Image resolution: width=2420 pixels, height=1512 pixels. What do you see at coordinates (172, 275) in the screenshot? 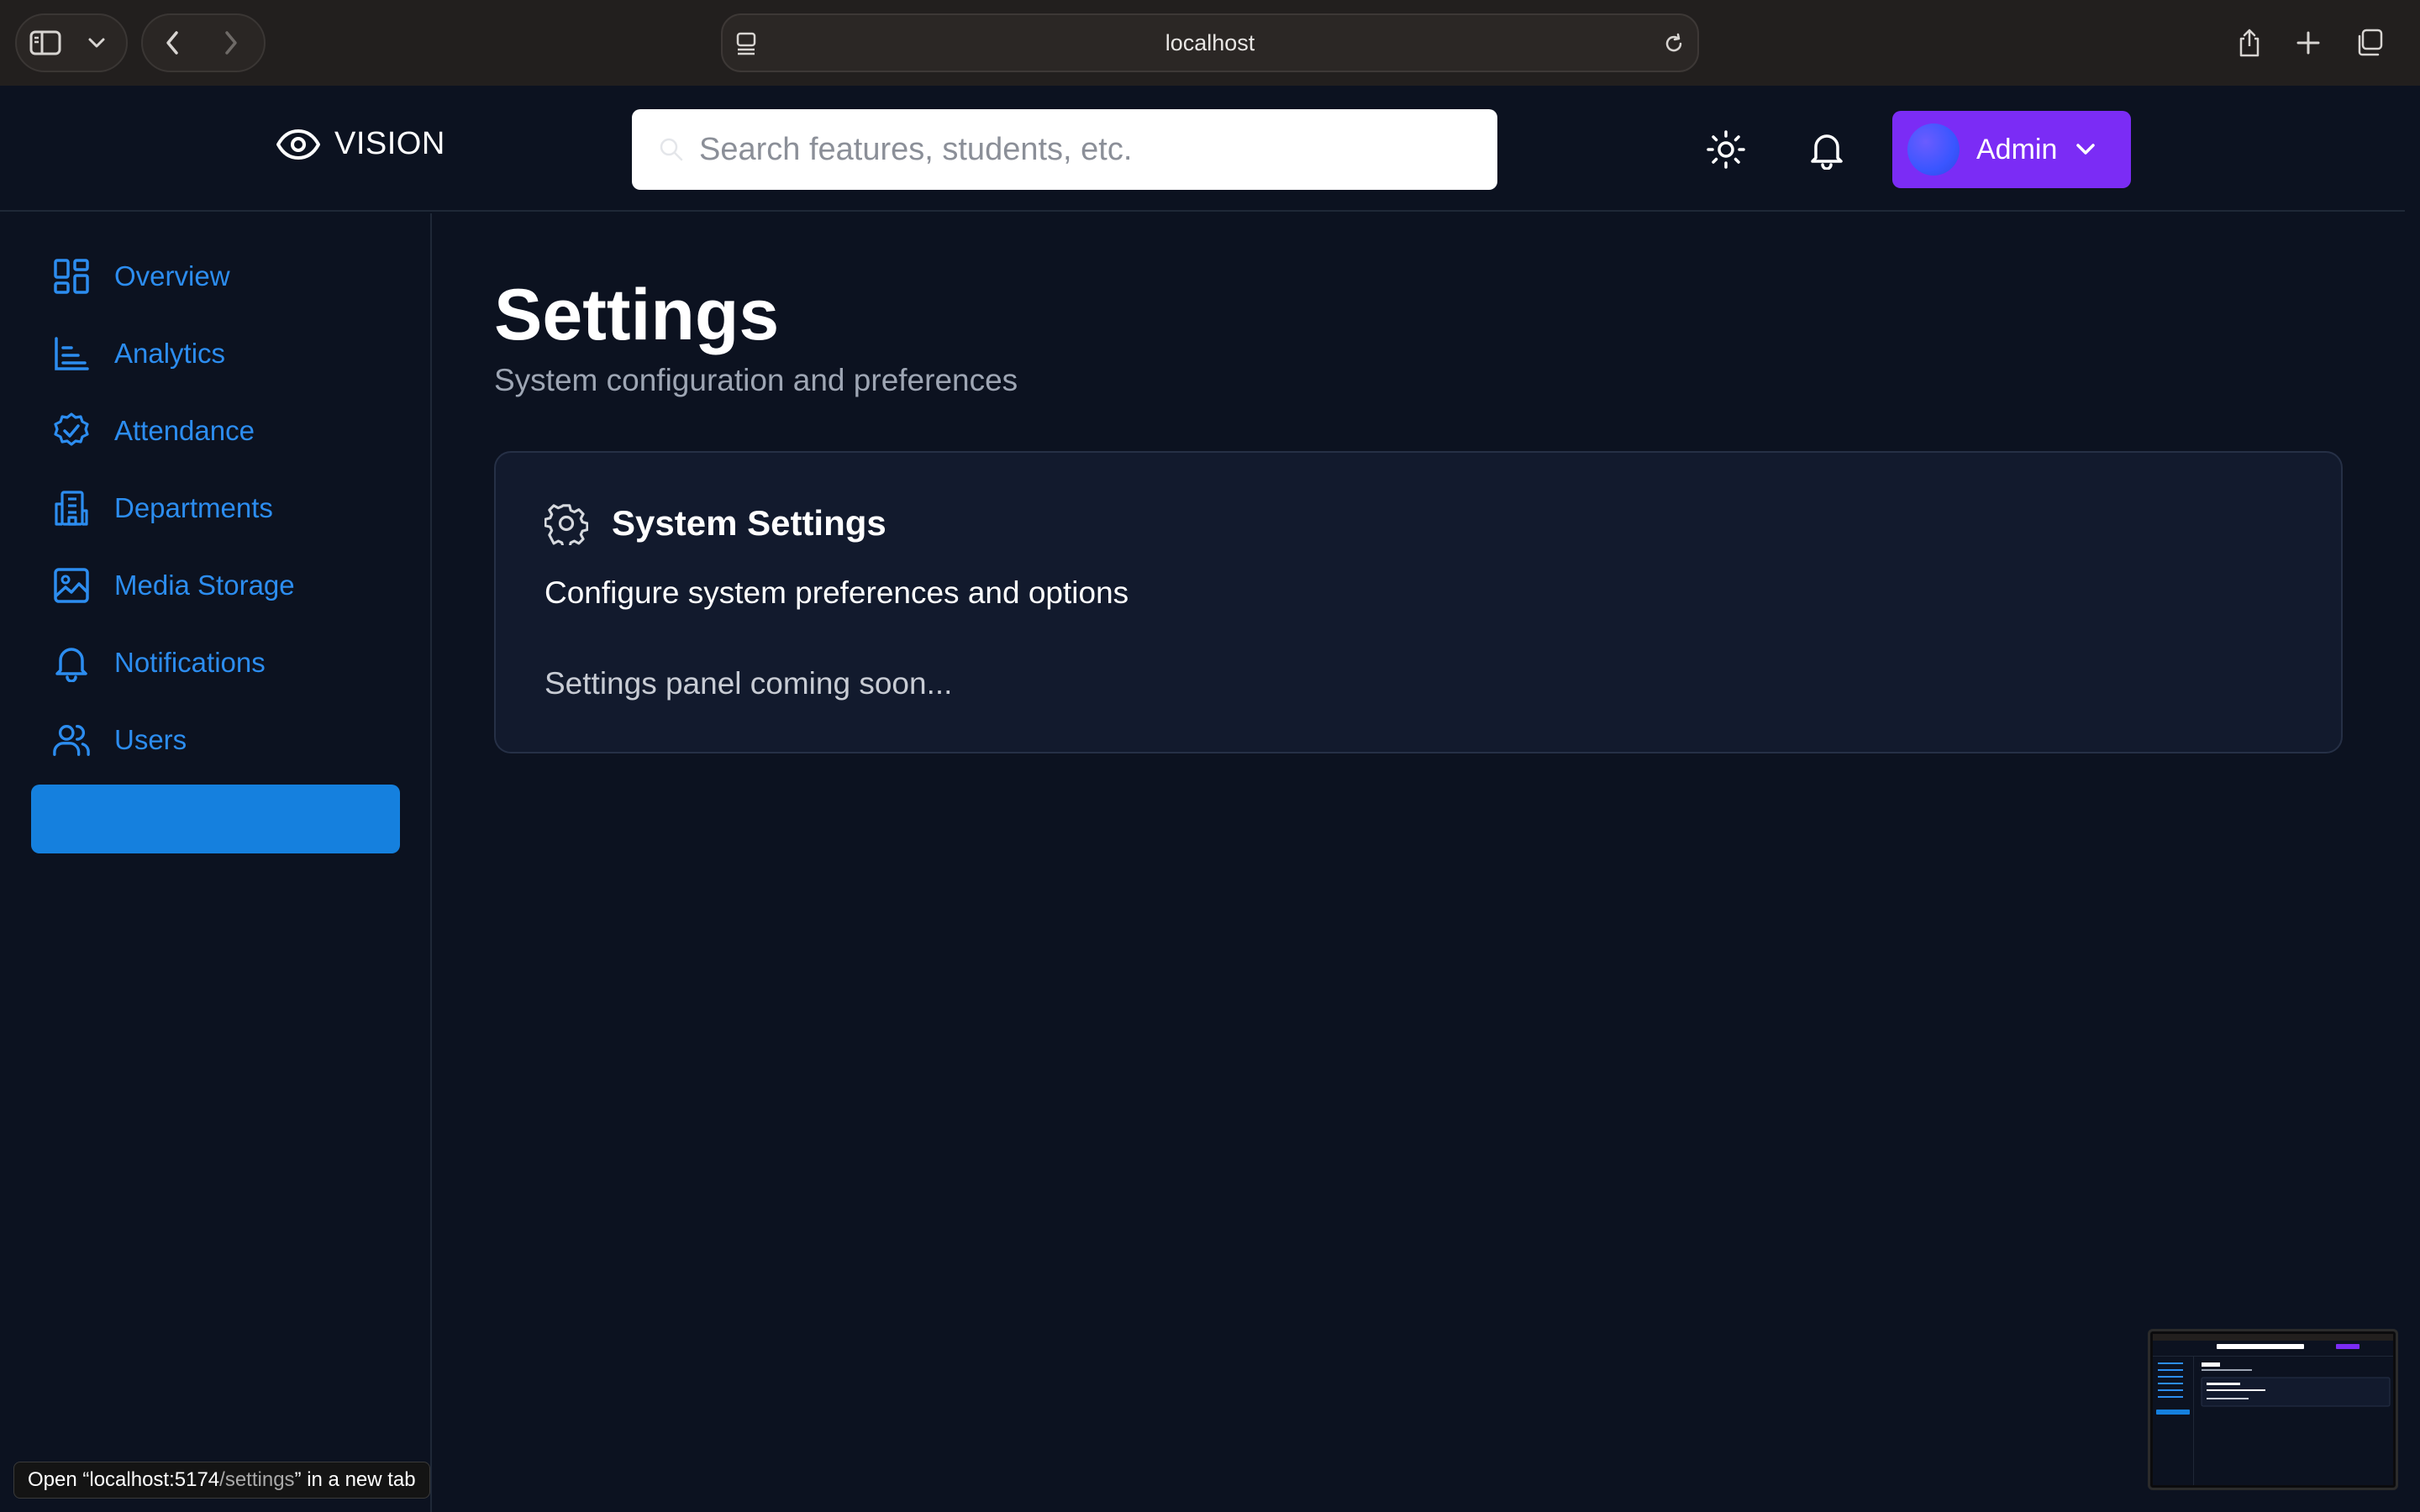
I see `sidebar-item-label: Overview` at bounding box center [172, 275].